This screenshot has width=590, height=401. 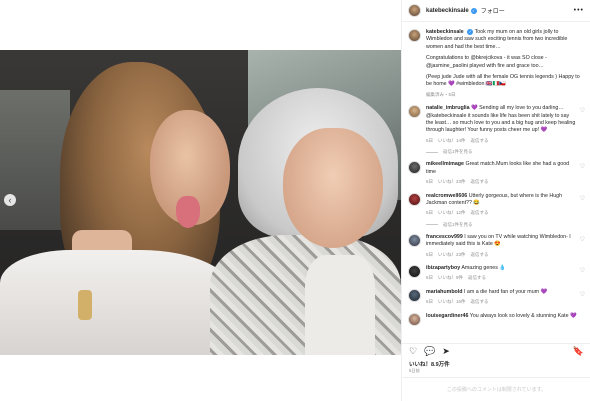 What do you see at coordinates (578, 351) in the screenshot?
I see `bookmark-icon: 🔖` at bounding box center [578, 351].